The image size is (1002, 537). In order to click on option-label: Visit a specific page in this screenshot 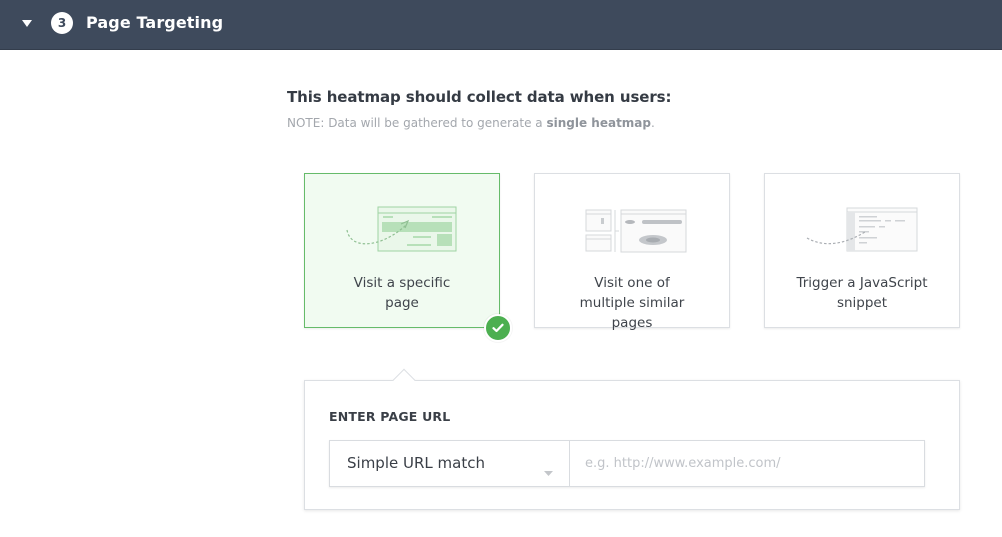, I will do `click(402, 293)`.